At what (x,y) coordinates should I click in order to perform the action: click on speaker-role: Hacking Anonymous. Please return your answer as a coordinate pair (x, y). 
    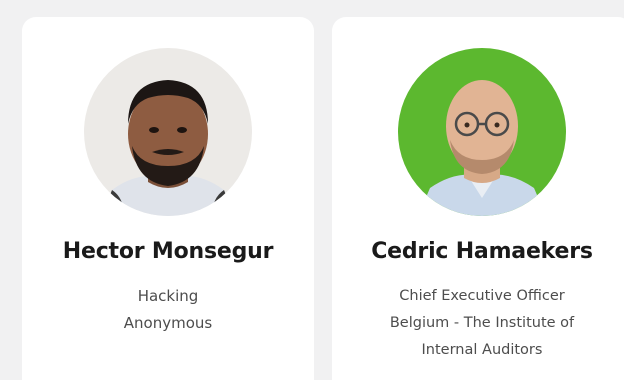
    Looking at the image, I should click on (168, 310).